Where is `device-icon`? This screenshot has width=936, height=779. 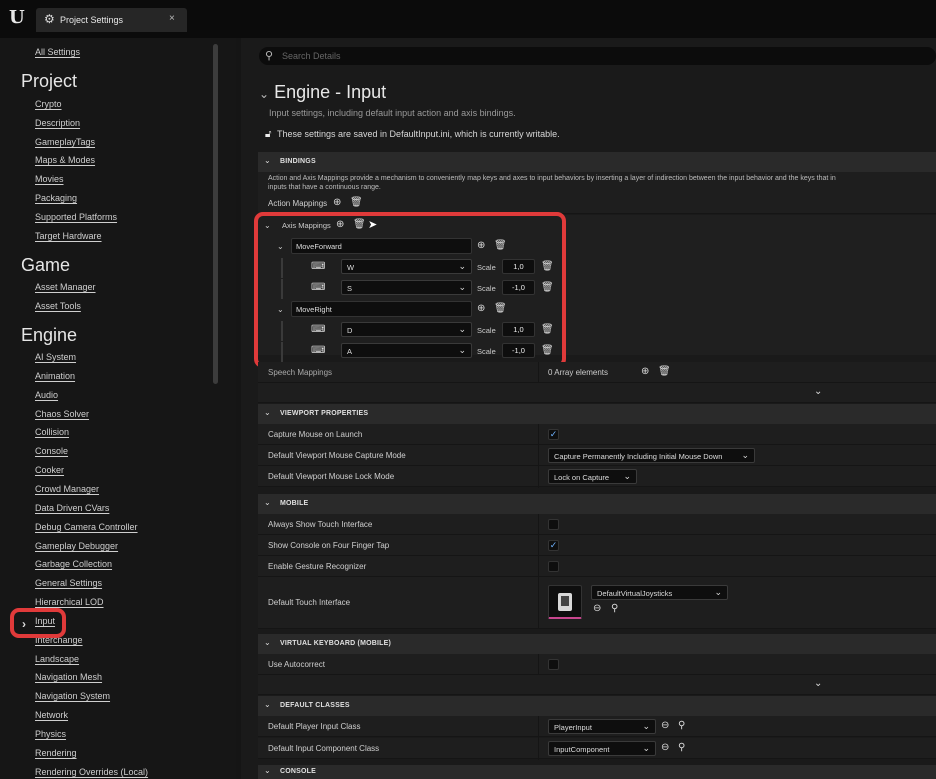 device-icon is located at coordinates (565, 602).